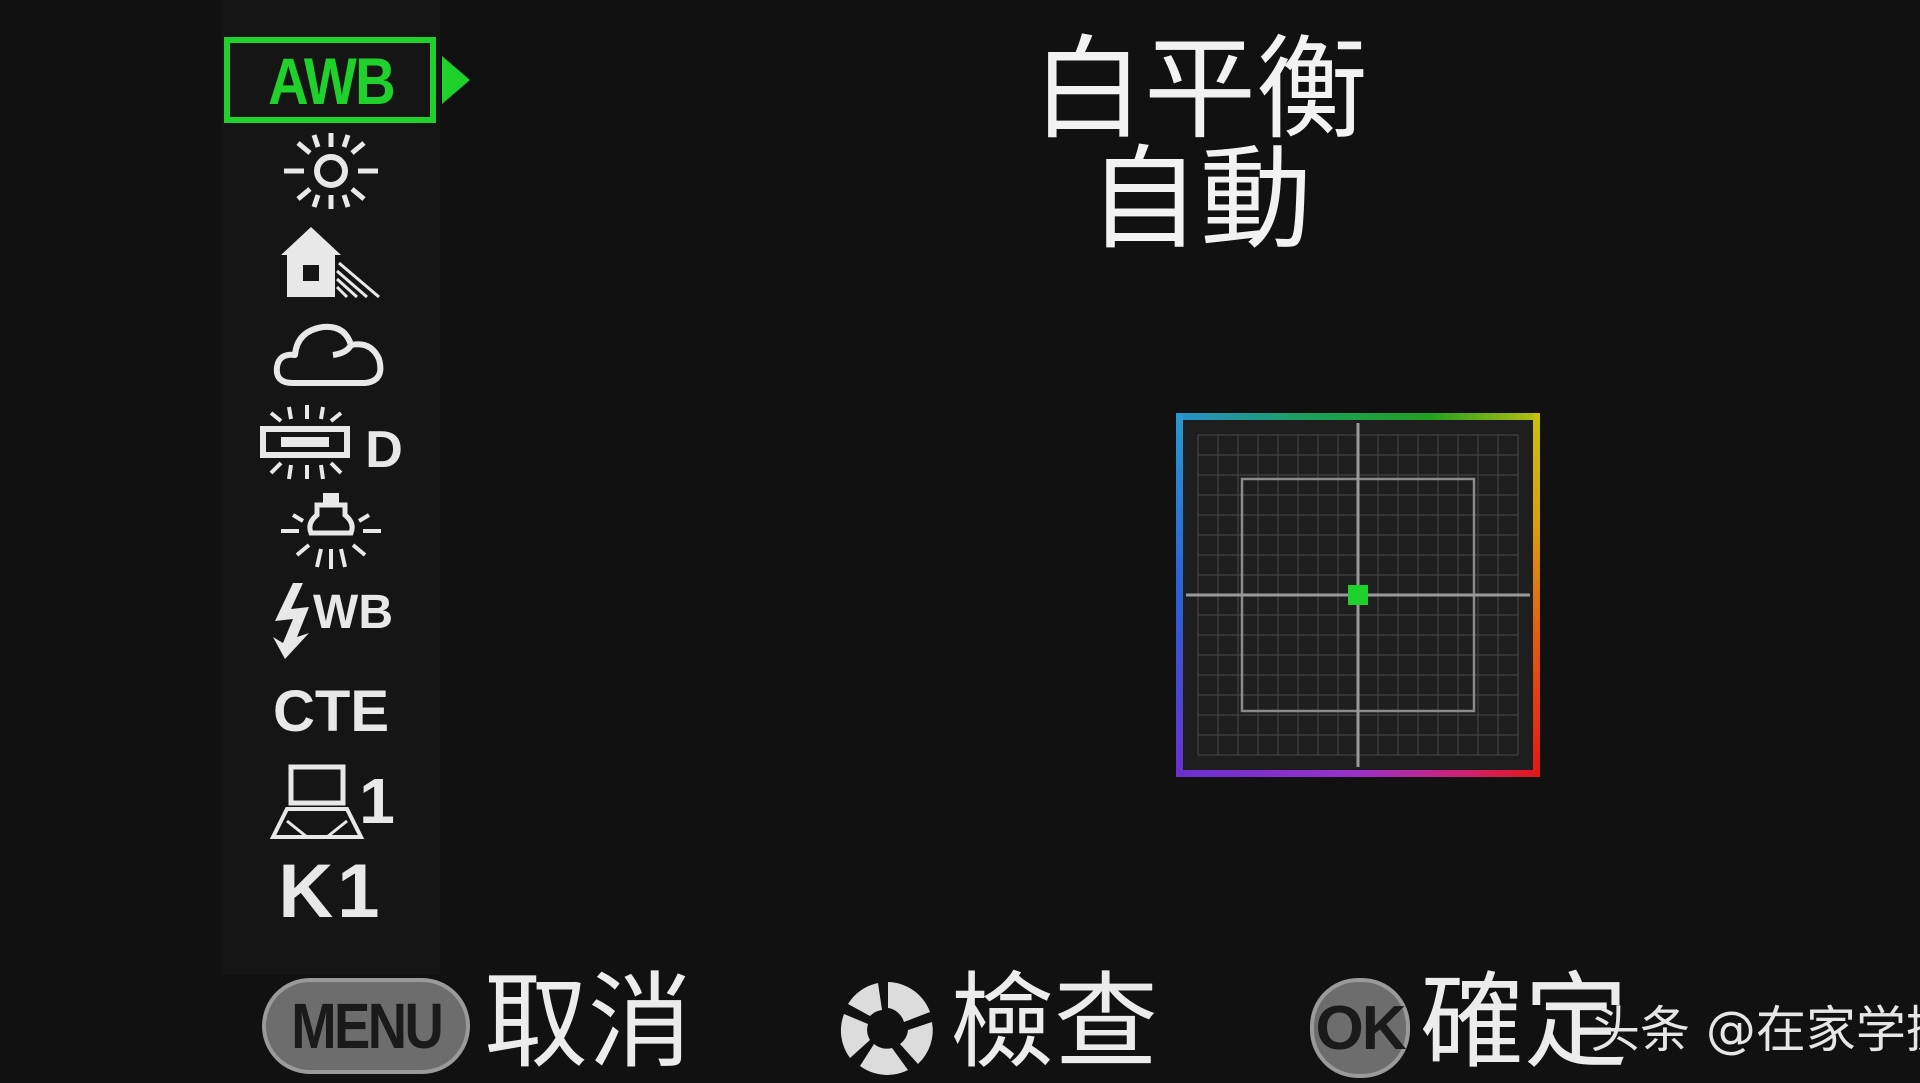 The image size is (1920, 1083). I want to click on wb-mode-tungsten, so click(331, 531).